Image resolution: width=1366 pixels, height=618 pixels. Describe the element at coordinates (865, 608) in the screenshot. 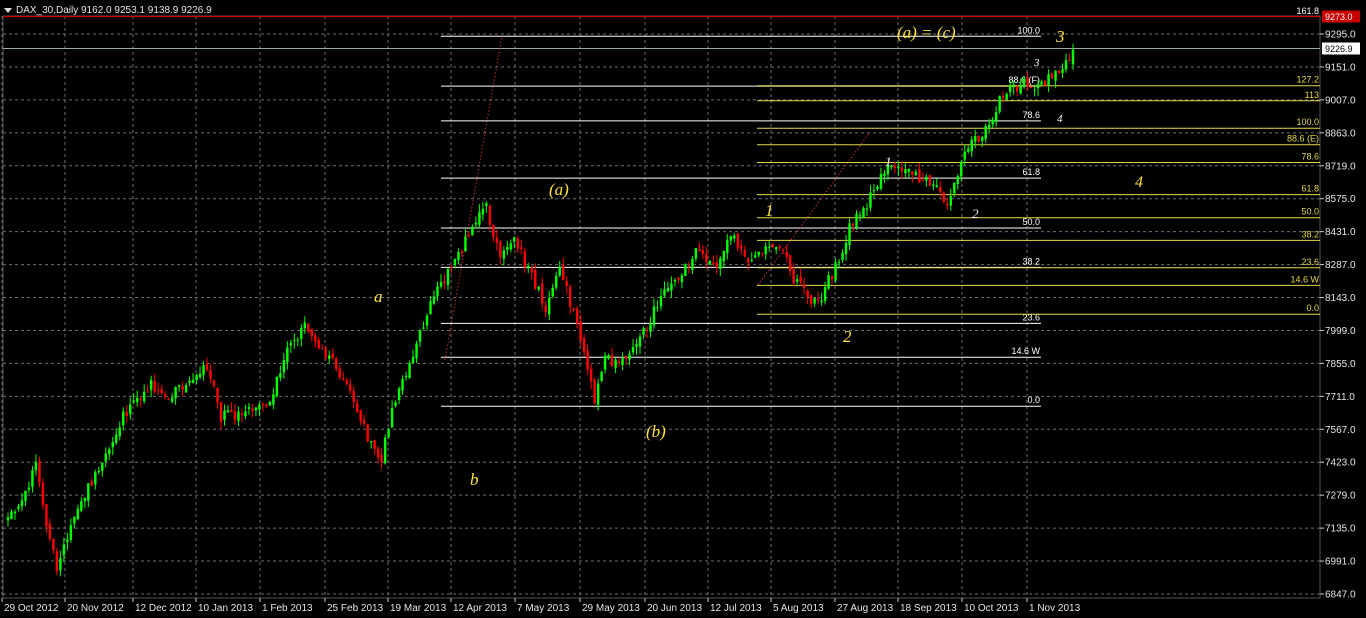

I see `x-tick-label: 27 Aug 2013` at that location.